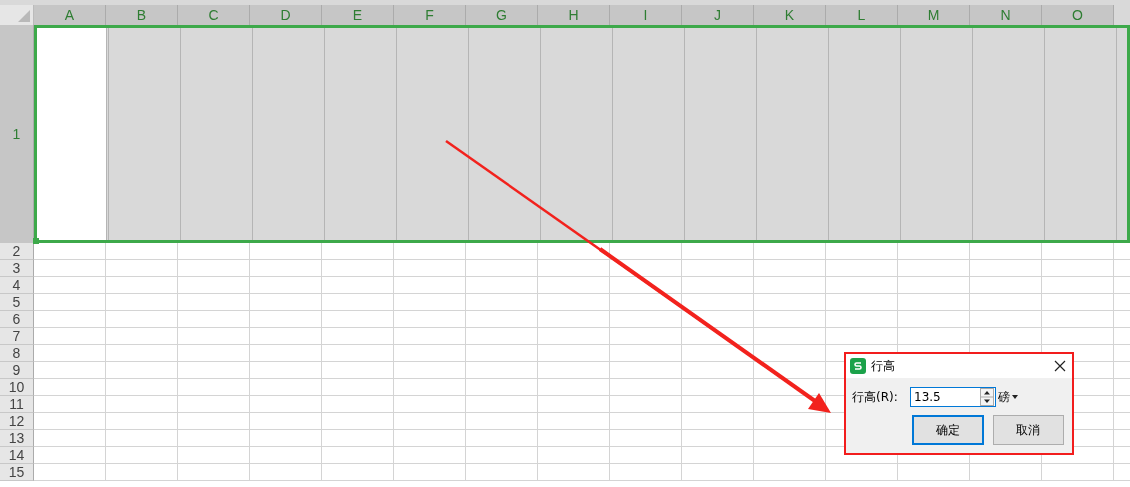 This screenshot has height=487, width=1130. What do you see at coordinates (883, 366) in the screenshot?
I see `dialog-title: 行高` at bounding box center [883, 366].